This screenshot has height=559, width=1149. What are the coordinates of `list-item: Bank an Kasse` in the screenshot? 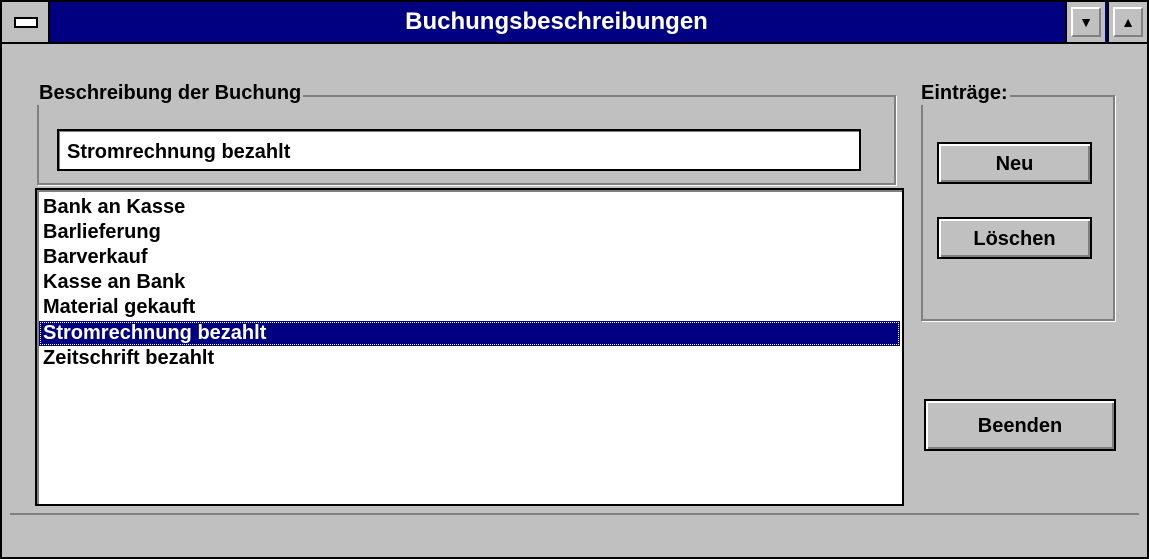 It's located at (114, 207).